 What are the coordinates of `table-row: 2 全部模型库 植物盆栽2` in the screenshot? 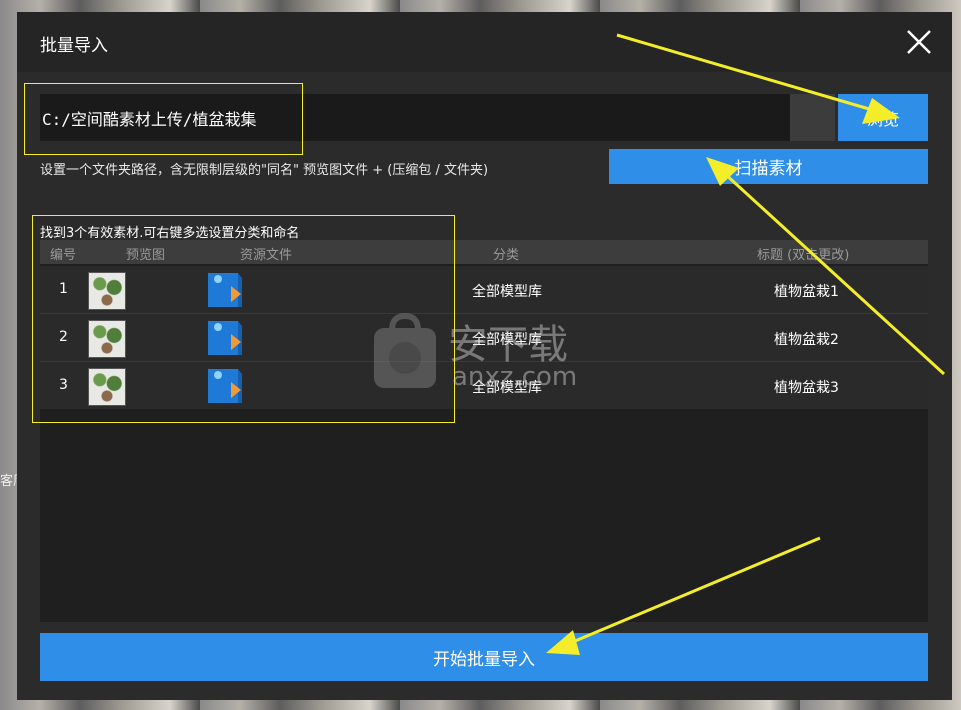 It's located at (484, 337).